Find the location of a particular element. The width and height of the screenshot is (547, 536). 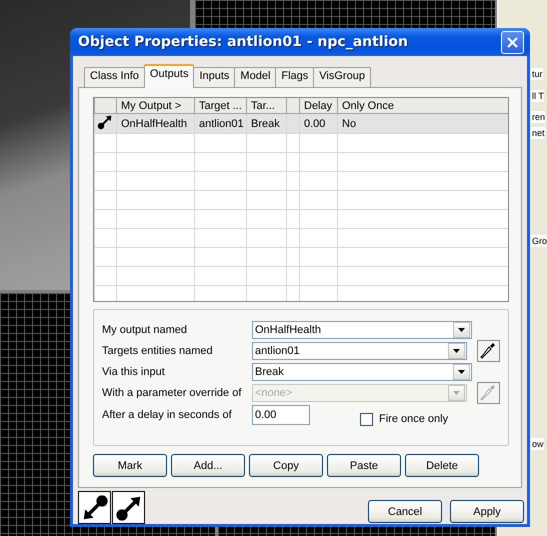

dropdown-field: Break is located at coordinates (362, 371).